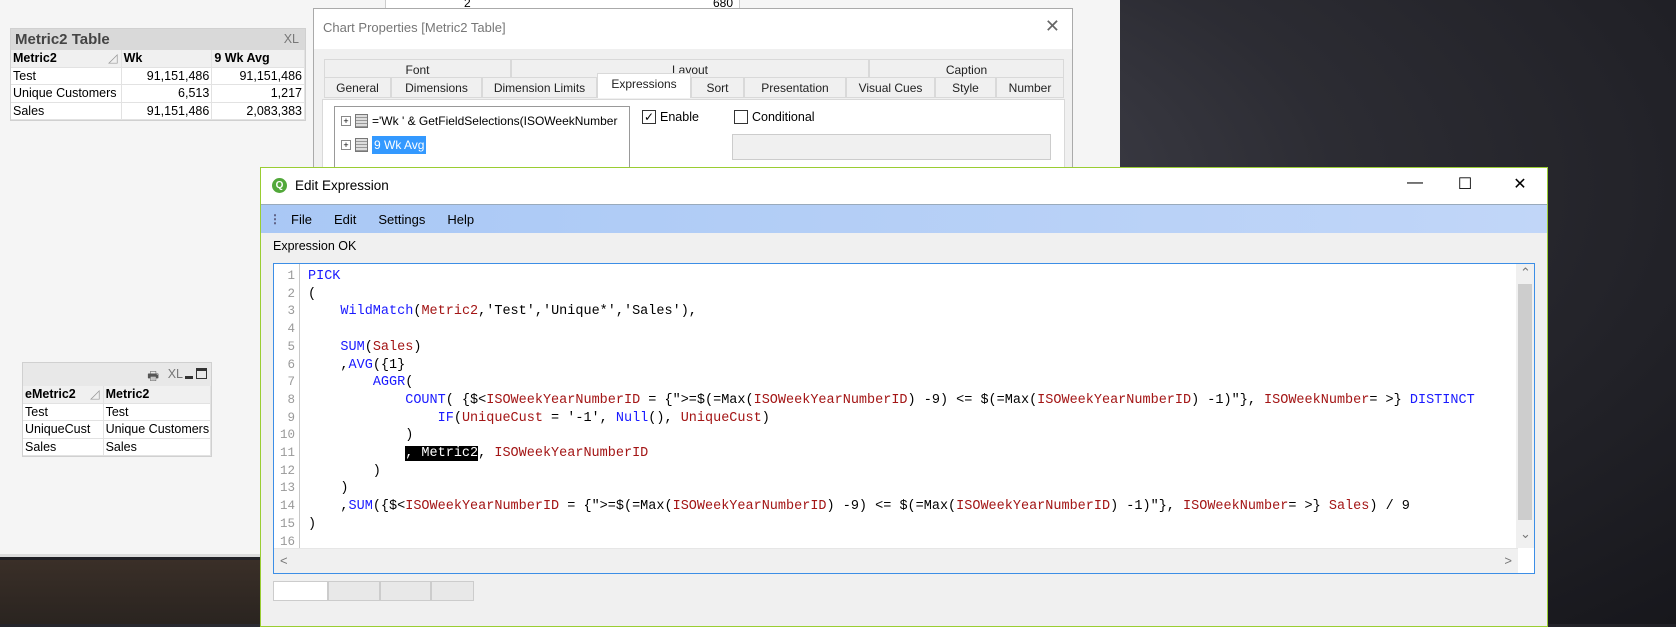  What do you see at coordinates (258, 58) in the screenshot?
I see `column-header-9wk-avg: 9 Wk Avg` at bounding box center [258, 58].